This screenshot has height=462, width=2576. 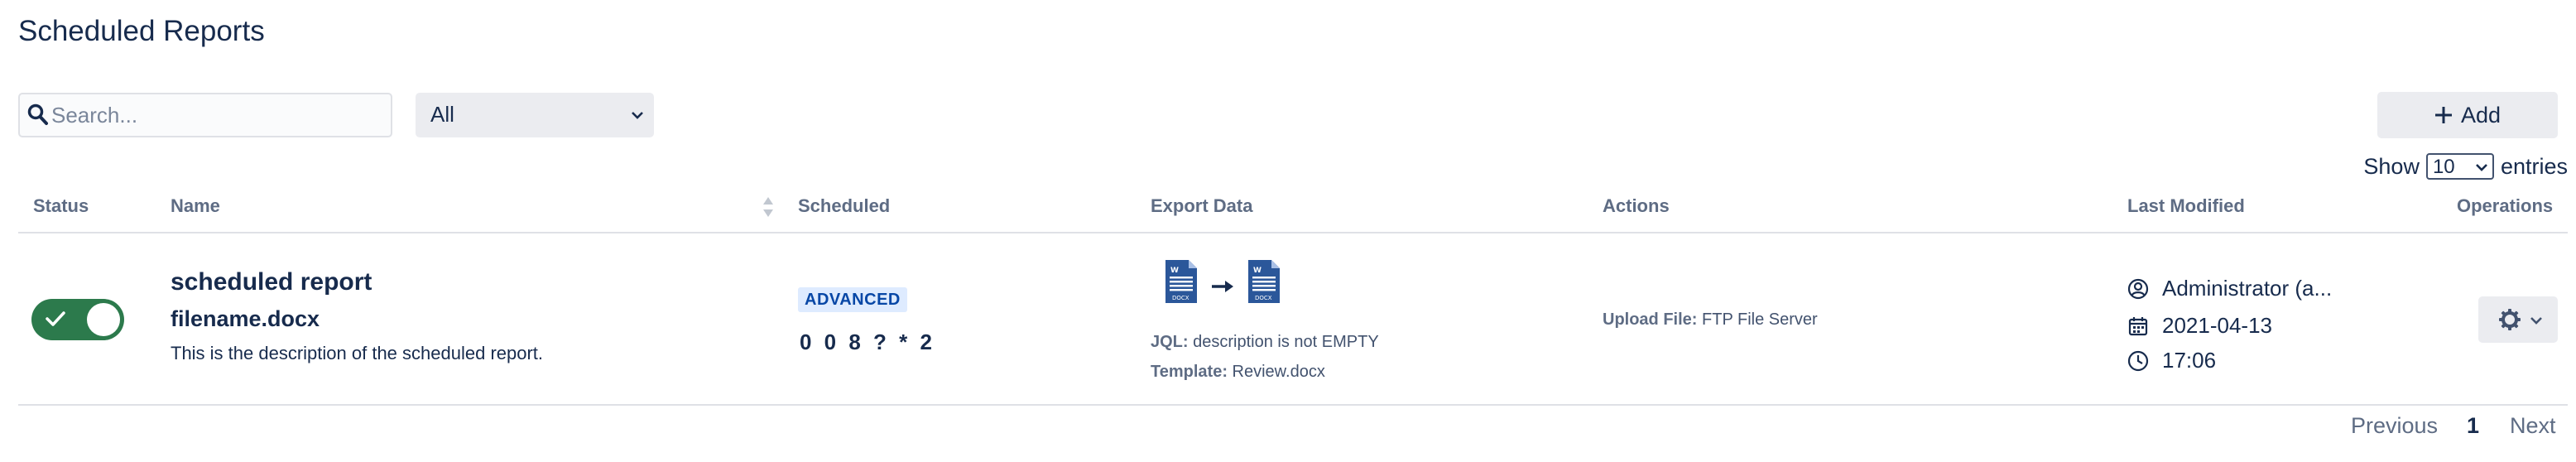 What do you see at coordinates (852, 299) in the screenshot?
I see `schedule-type-badge: ADVANCED` at bounding box center [852, 299].